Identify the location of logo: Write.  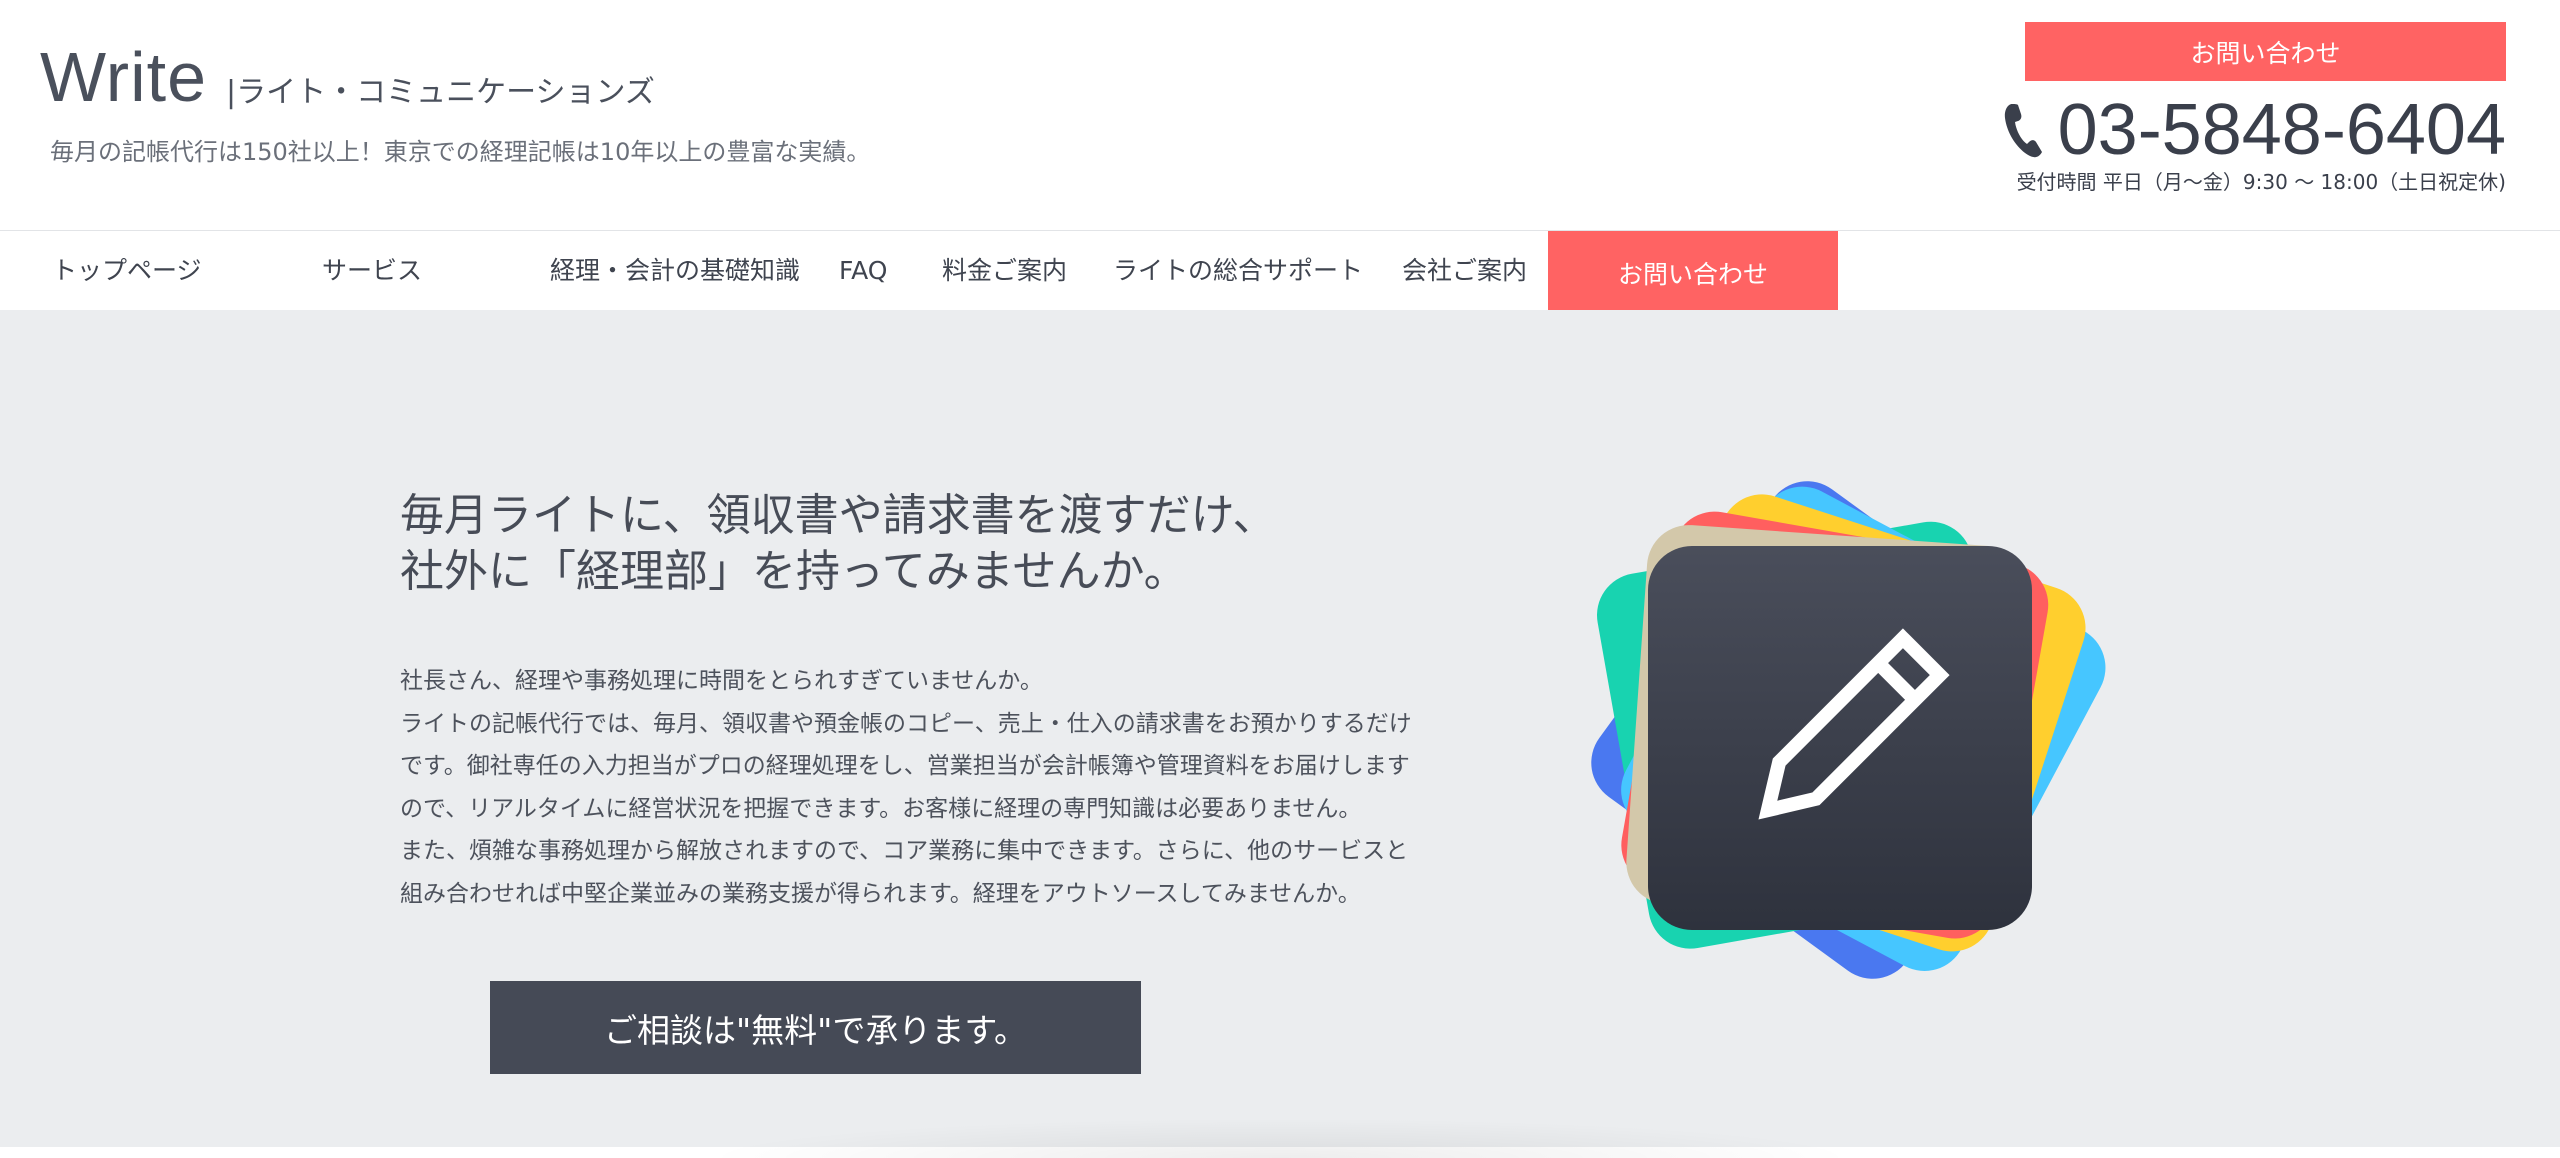
(123, 77).